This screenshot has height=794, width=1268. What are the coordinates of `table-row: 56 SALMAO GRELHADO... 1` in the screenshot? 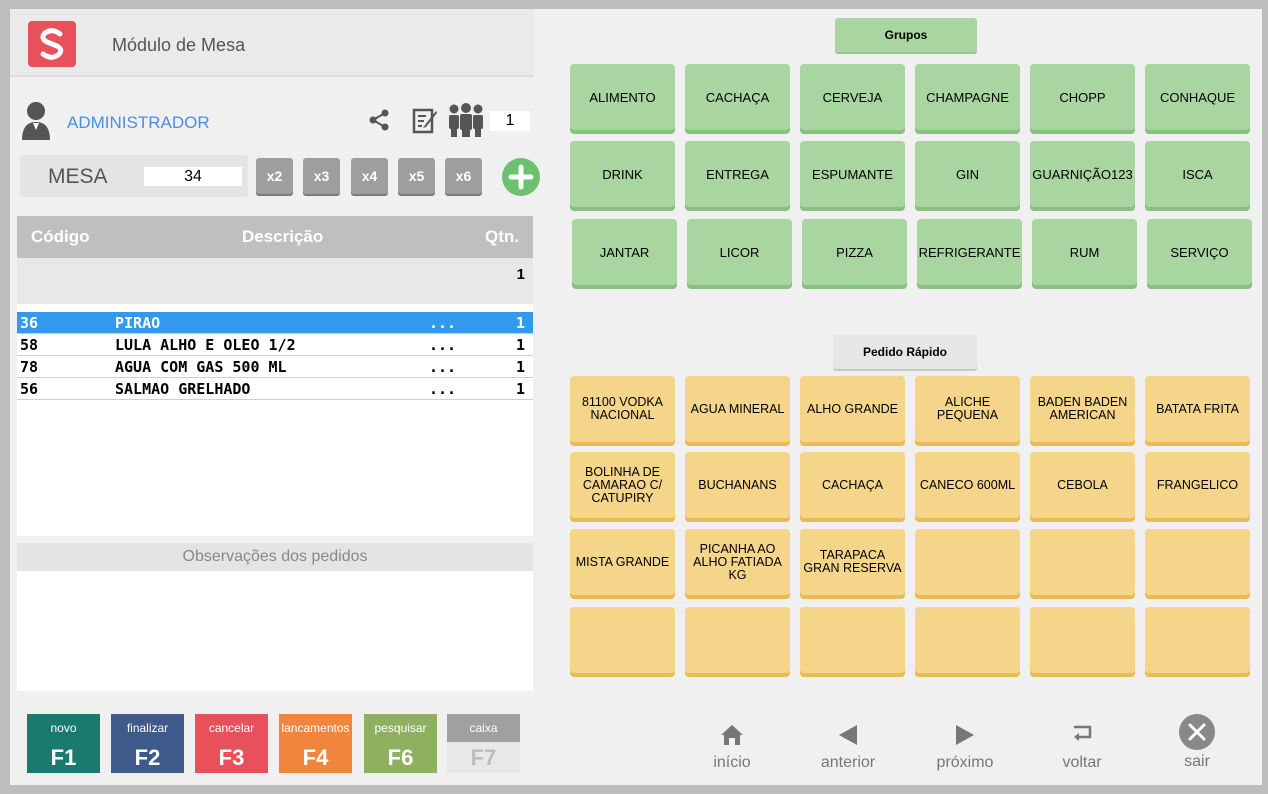 It's located at (275, 389).